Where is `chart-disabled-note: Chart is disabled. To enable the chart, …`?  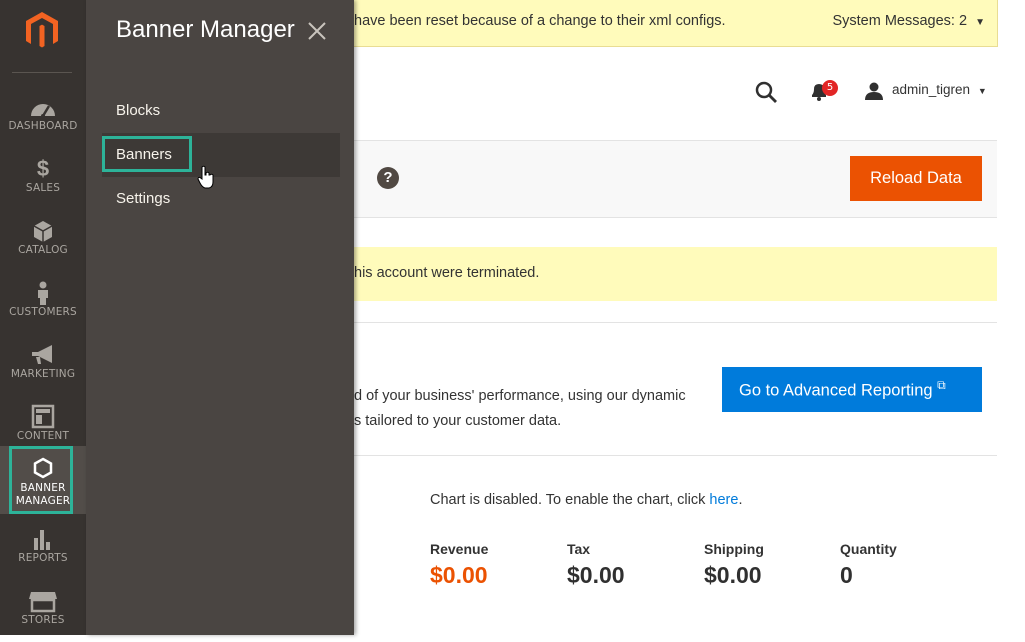 chart-disabled-note: Chart is disabled. To enable the chart, … is located at coordinates (586, 500).